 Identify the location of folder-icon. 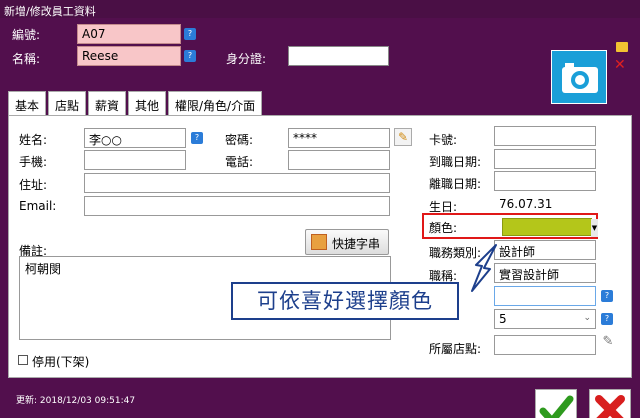
(622, 47).